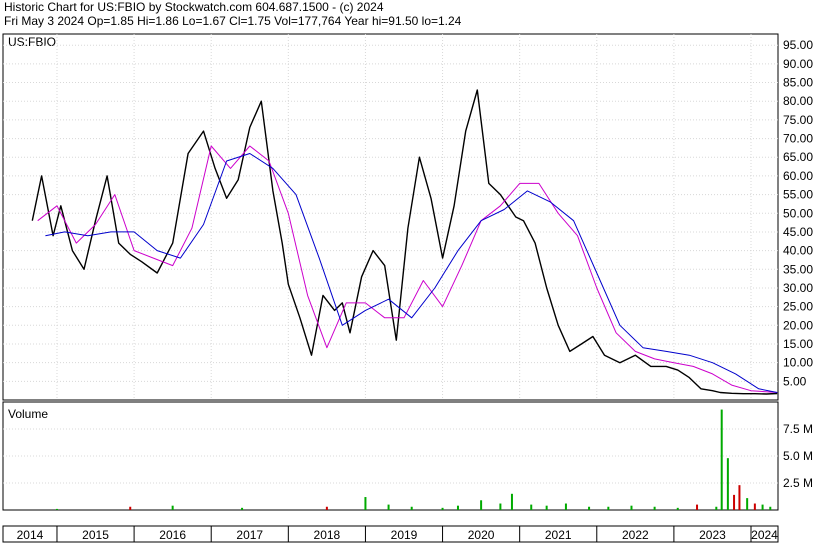 This screenshot has width=830, height=543. What do you see at coordinates (798, 45) in the screenshot?
I see `price-tick-label: 95.00` at bounding box center [798, 45].